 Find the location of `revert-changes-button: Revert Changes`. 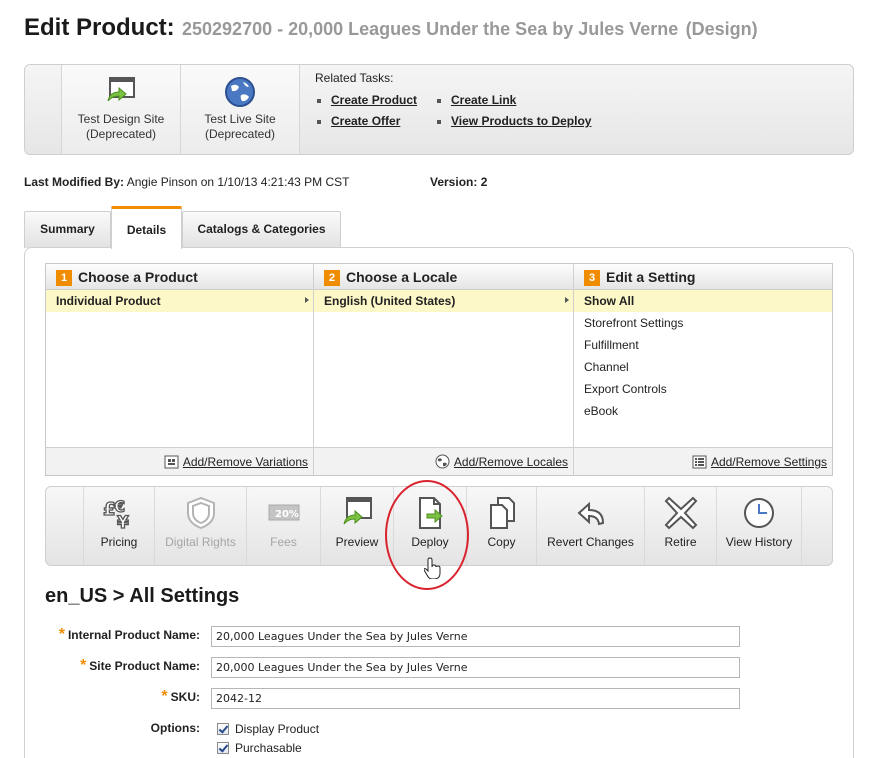

revert-changes-button: Revert Changes is located at coordinates (590, 526).